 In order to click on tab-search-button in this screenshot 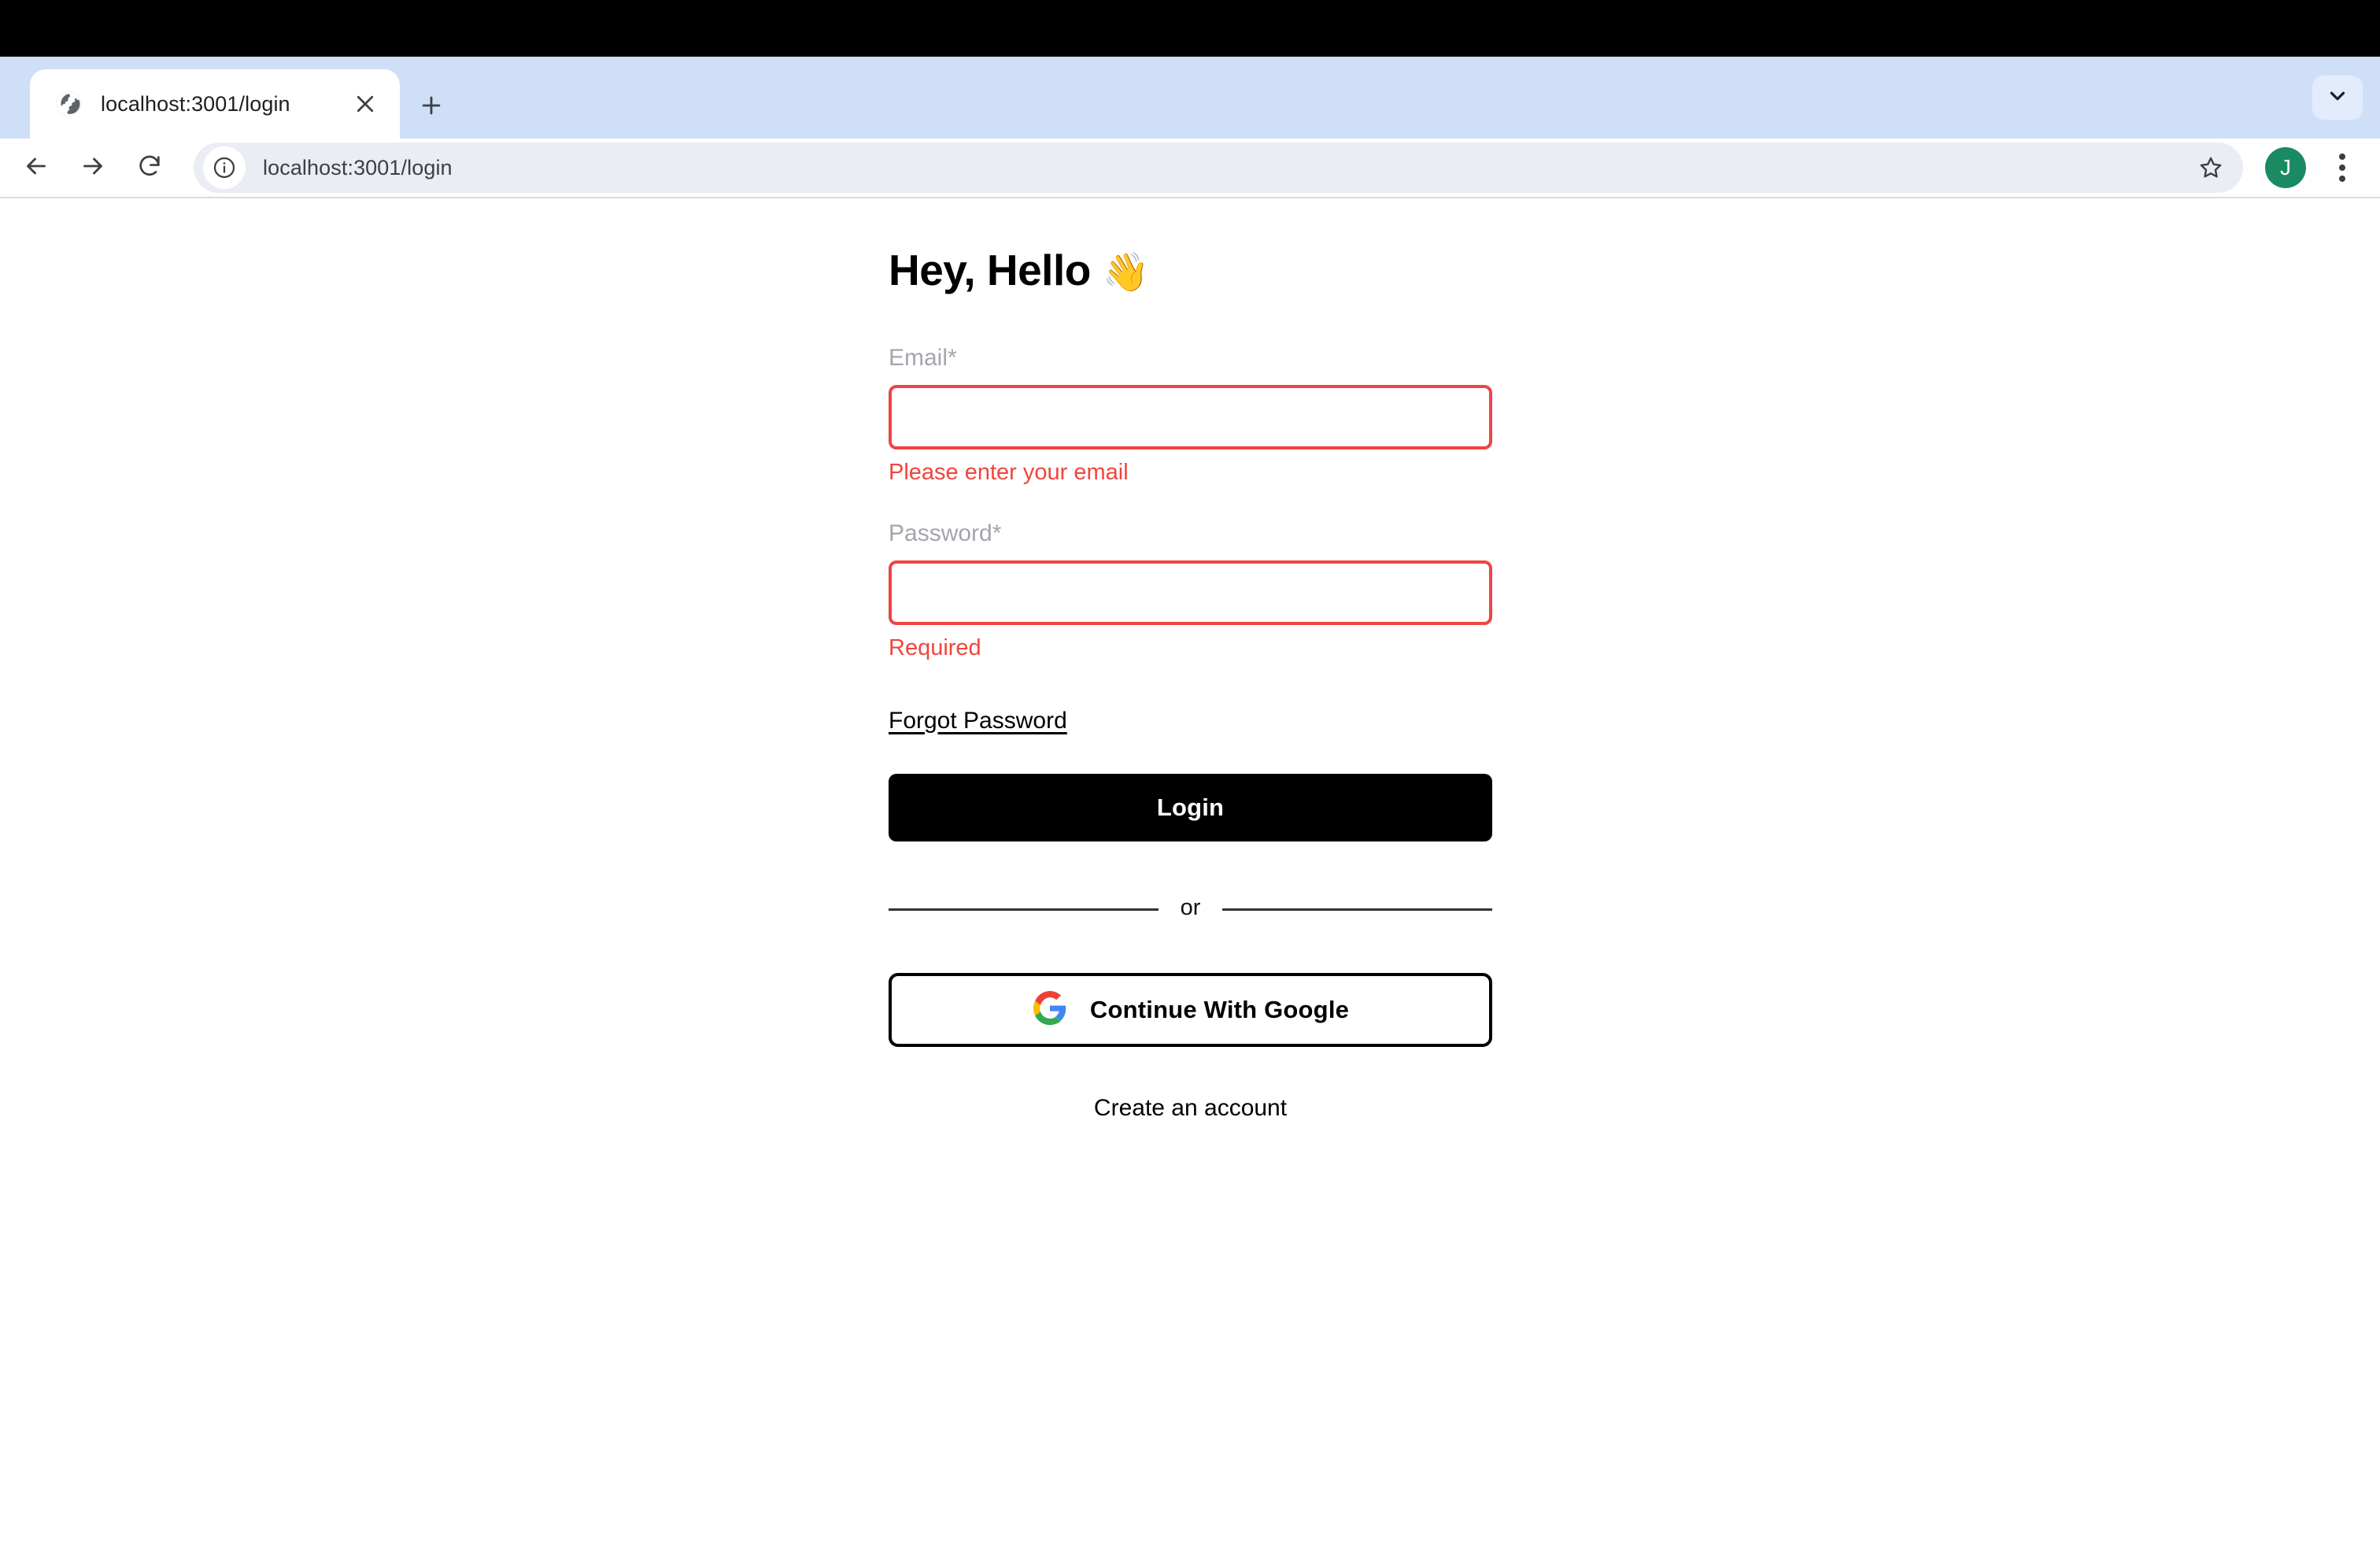, I will do `click(2337, 98)`.